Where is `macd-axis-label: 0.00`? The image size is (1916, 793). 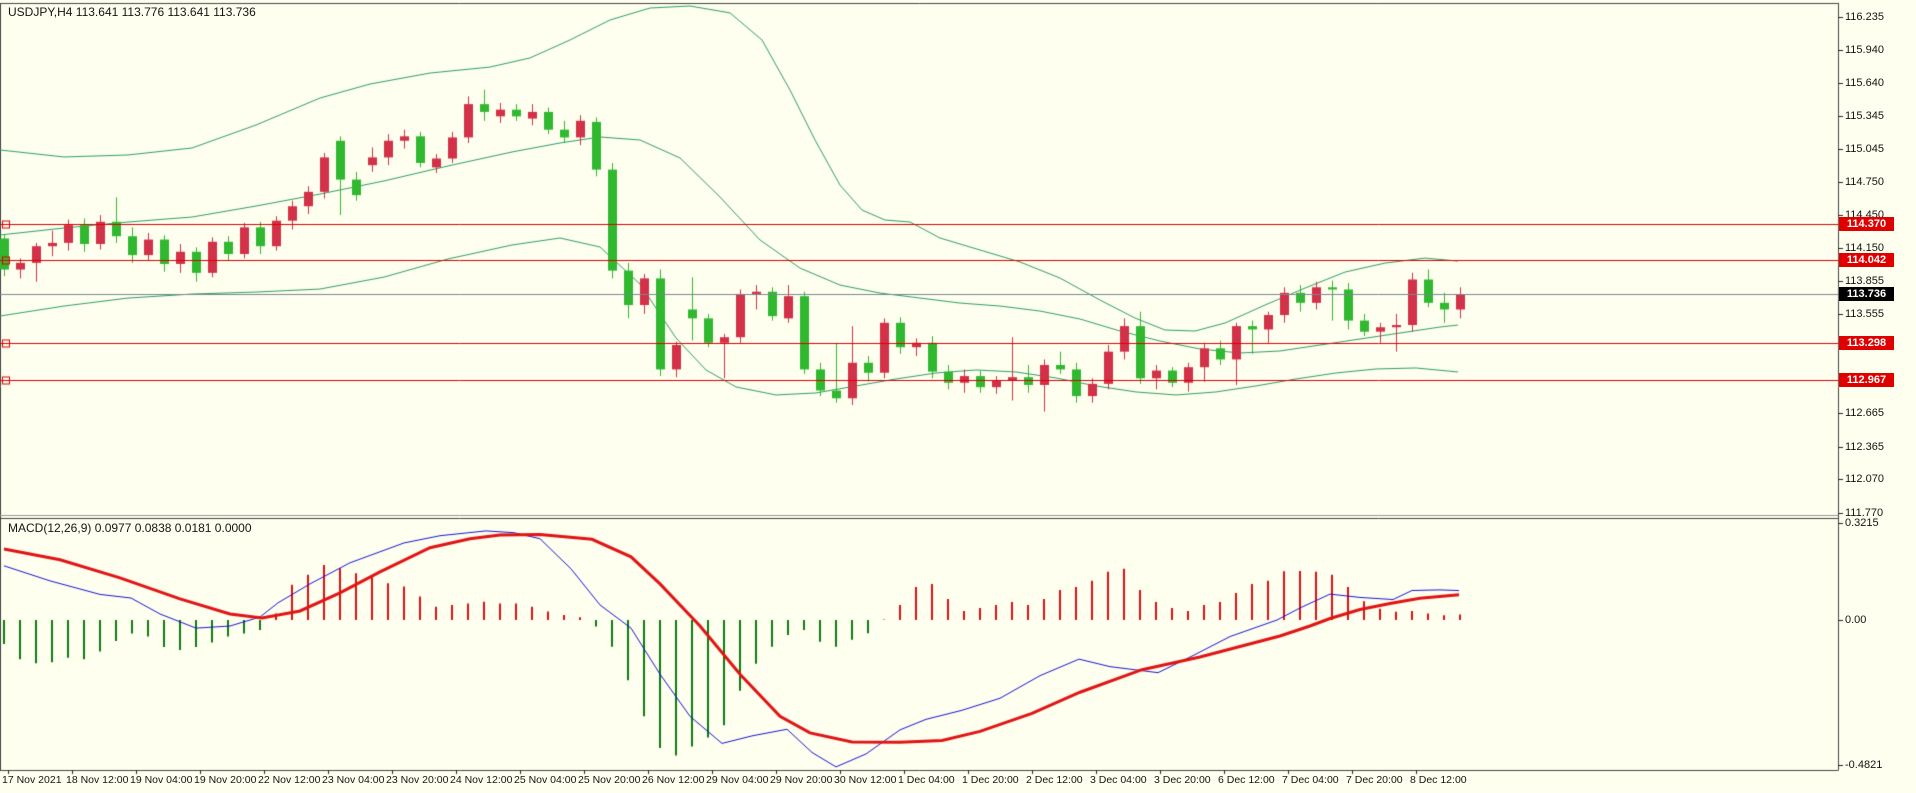 macd-axis-label: 0.00 is located at coordinates (1856, 620).